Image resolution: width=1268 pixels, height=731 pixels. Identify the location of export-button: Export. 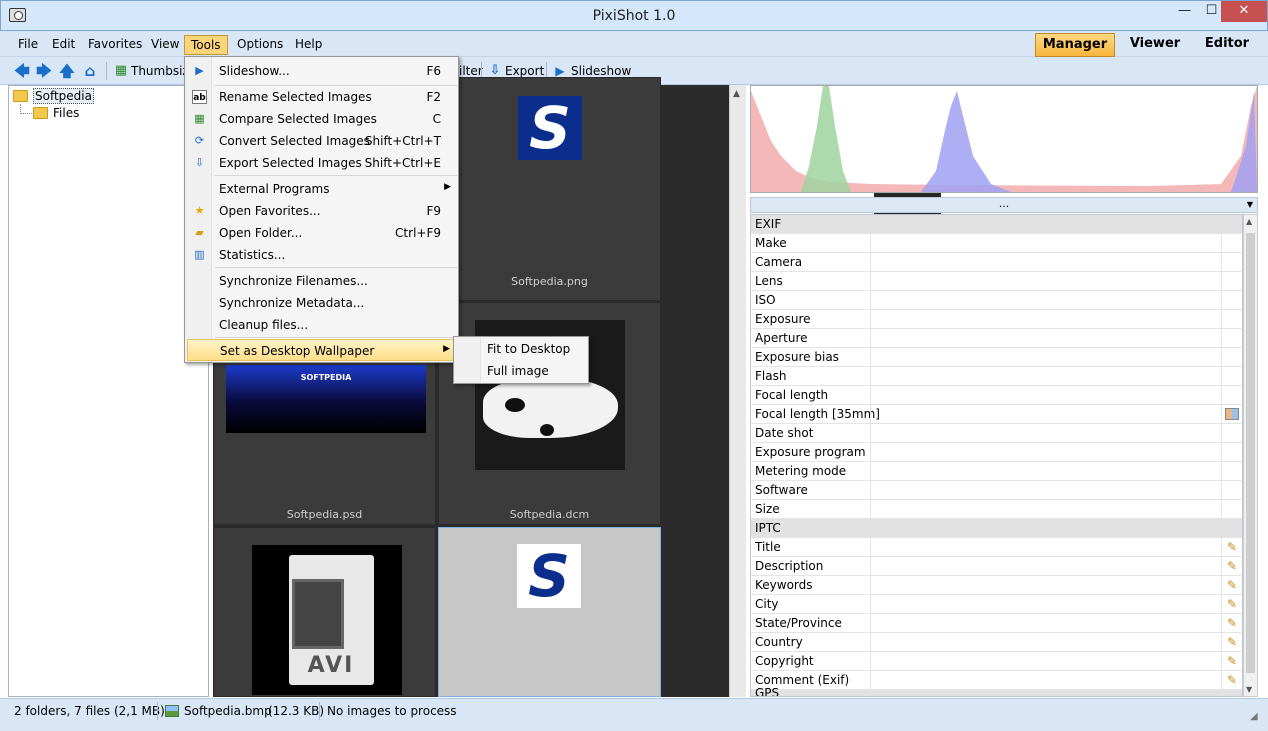
(524, 71).